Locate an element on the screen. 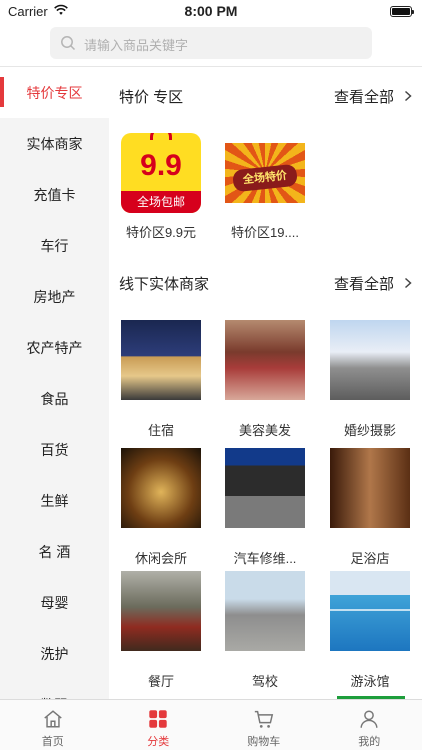 Image resolution: width=422 pixels, height=750 pixels. tab-category: 分类 is located at coordinates (159, 725).